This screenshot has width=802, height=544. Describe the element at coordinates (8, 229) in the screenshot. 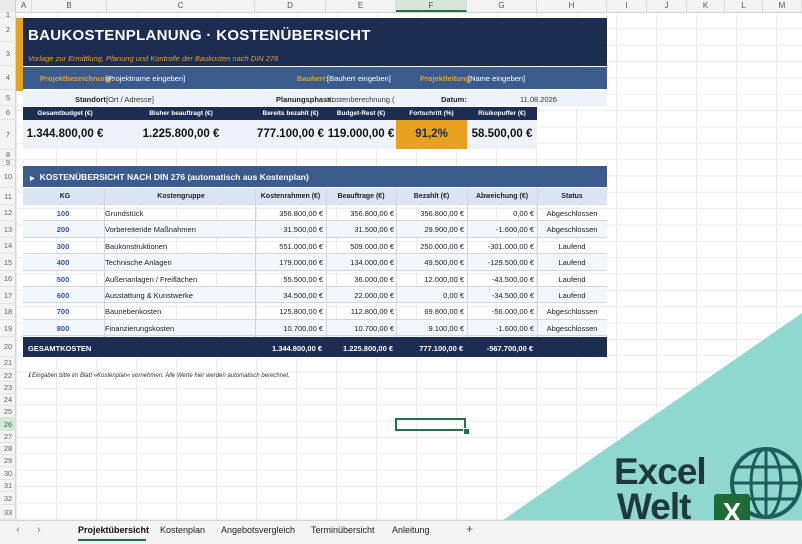

I see `row-header: 13` at that location.